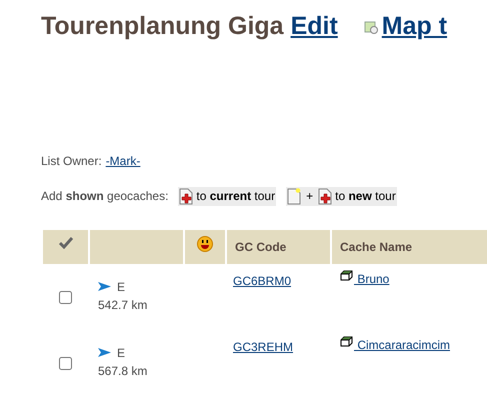 The height and width of the screenshot is (408, 487). I want to click on add-to-new-tour-button: + to new tour, so click(341, 196).